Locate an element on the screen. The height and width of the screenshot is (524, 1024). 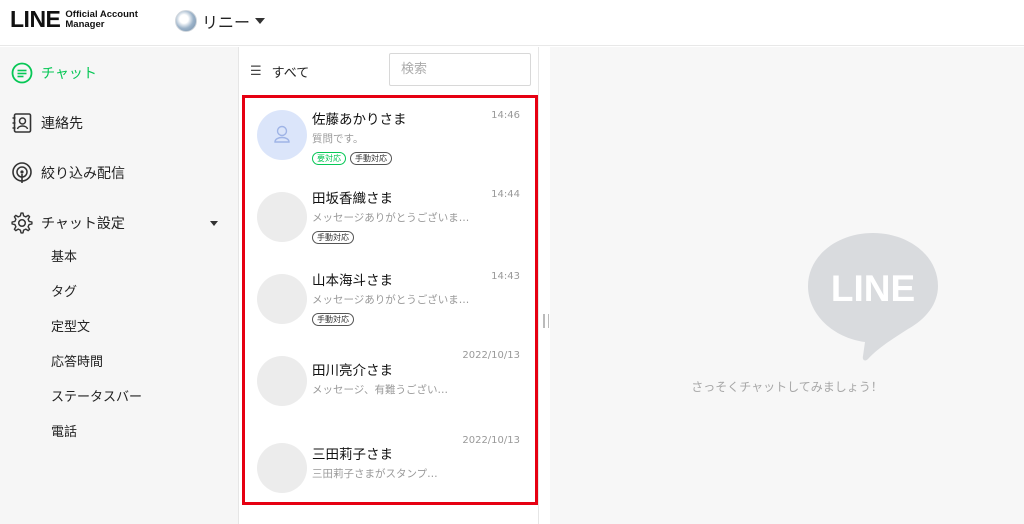
sidebar-subitem-response-hours: 応答時間 is located at coordinates (77, 363).